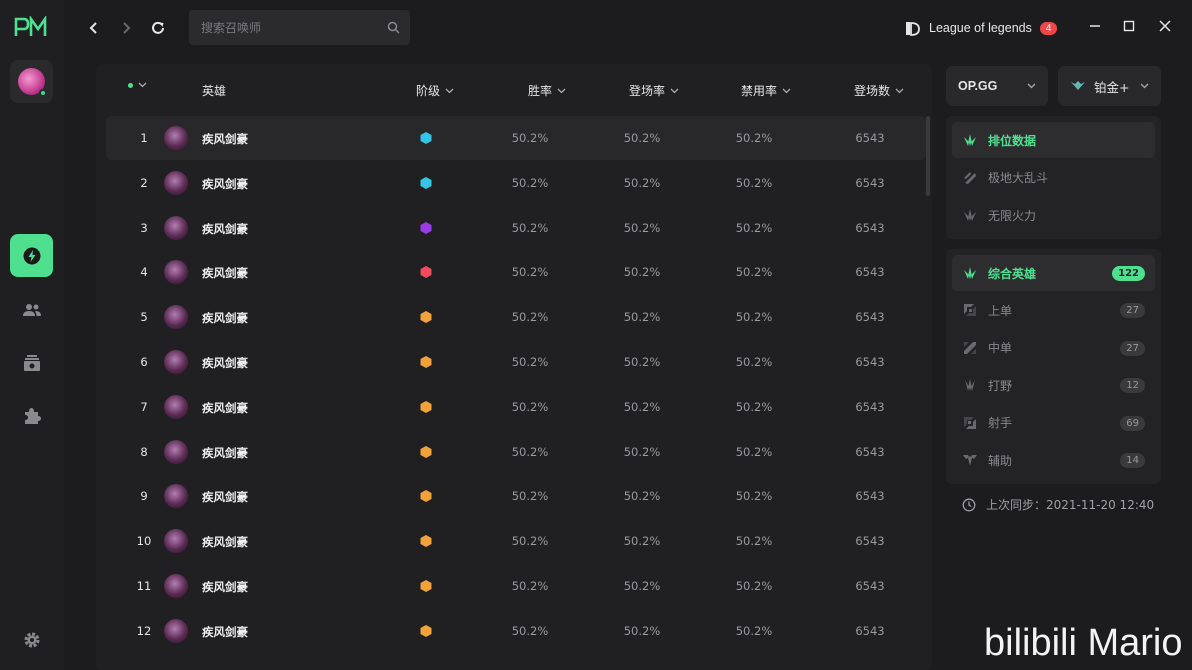 The width and height of the screenshot is (1192, 670). Describe the element at coordinates (970, 460) in the screenshot. I see `support-icon` at that location.